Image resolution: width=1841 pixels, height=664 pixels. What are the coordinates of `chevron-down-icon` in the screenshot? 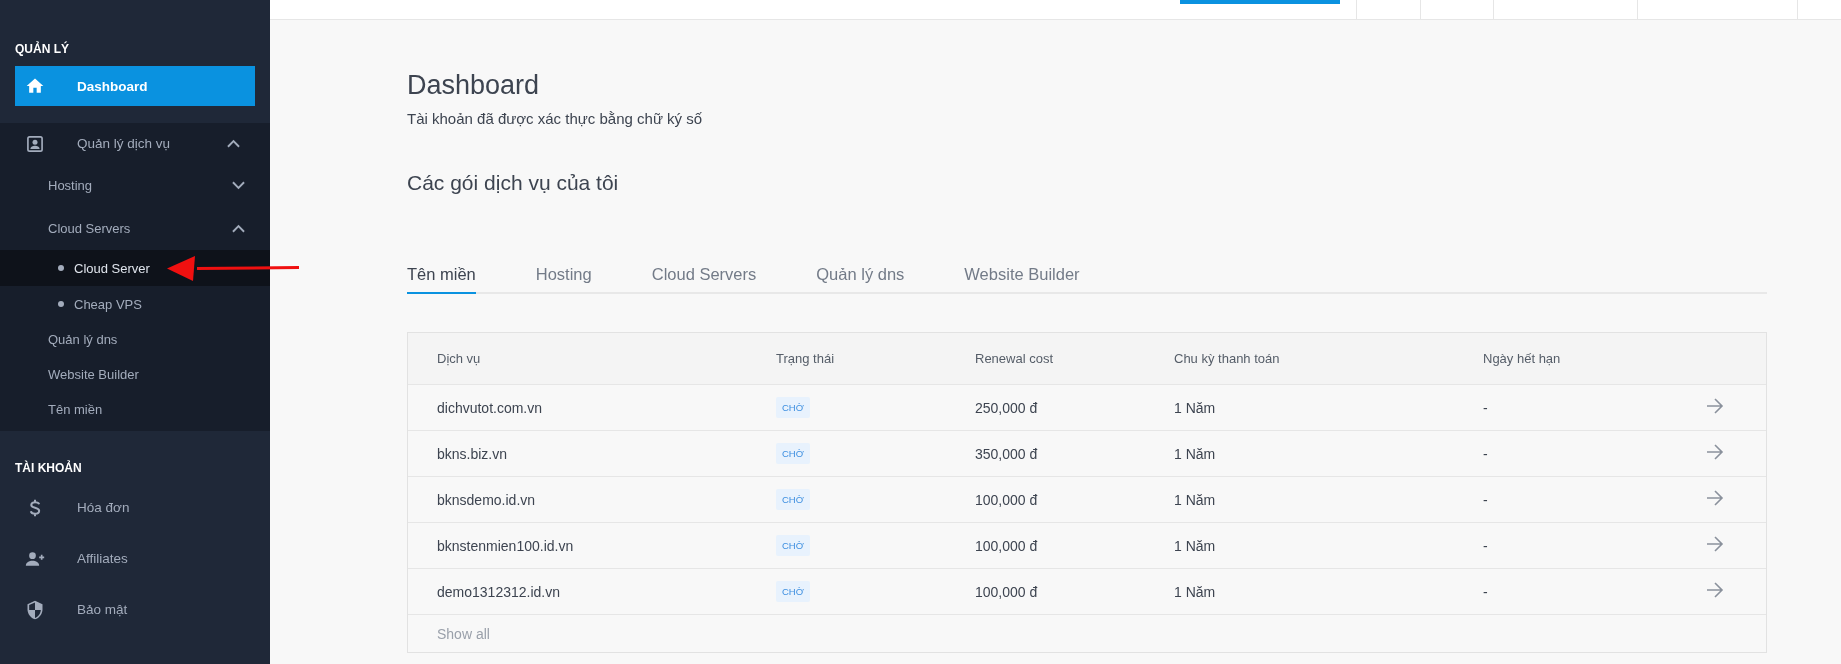 It's located at (238, 185).